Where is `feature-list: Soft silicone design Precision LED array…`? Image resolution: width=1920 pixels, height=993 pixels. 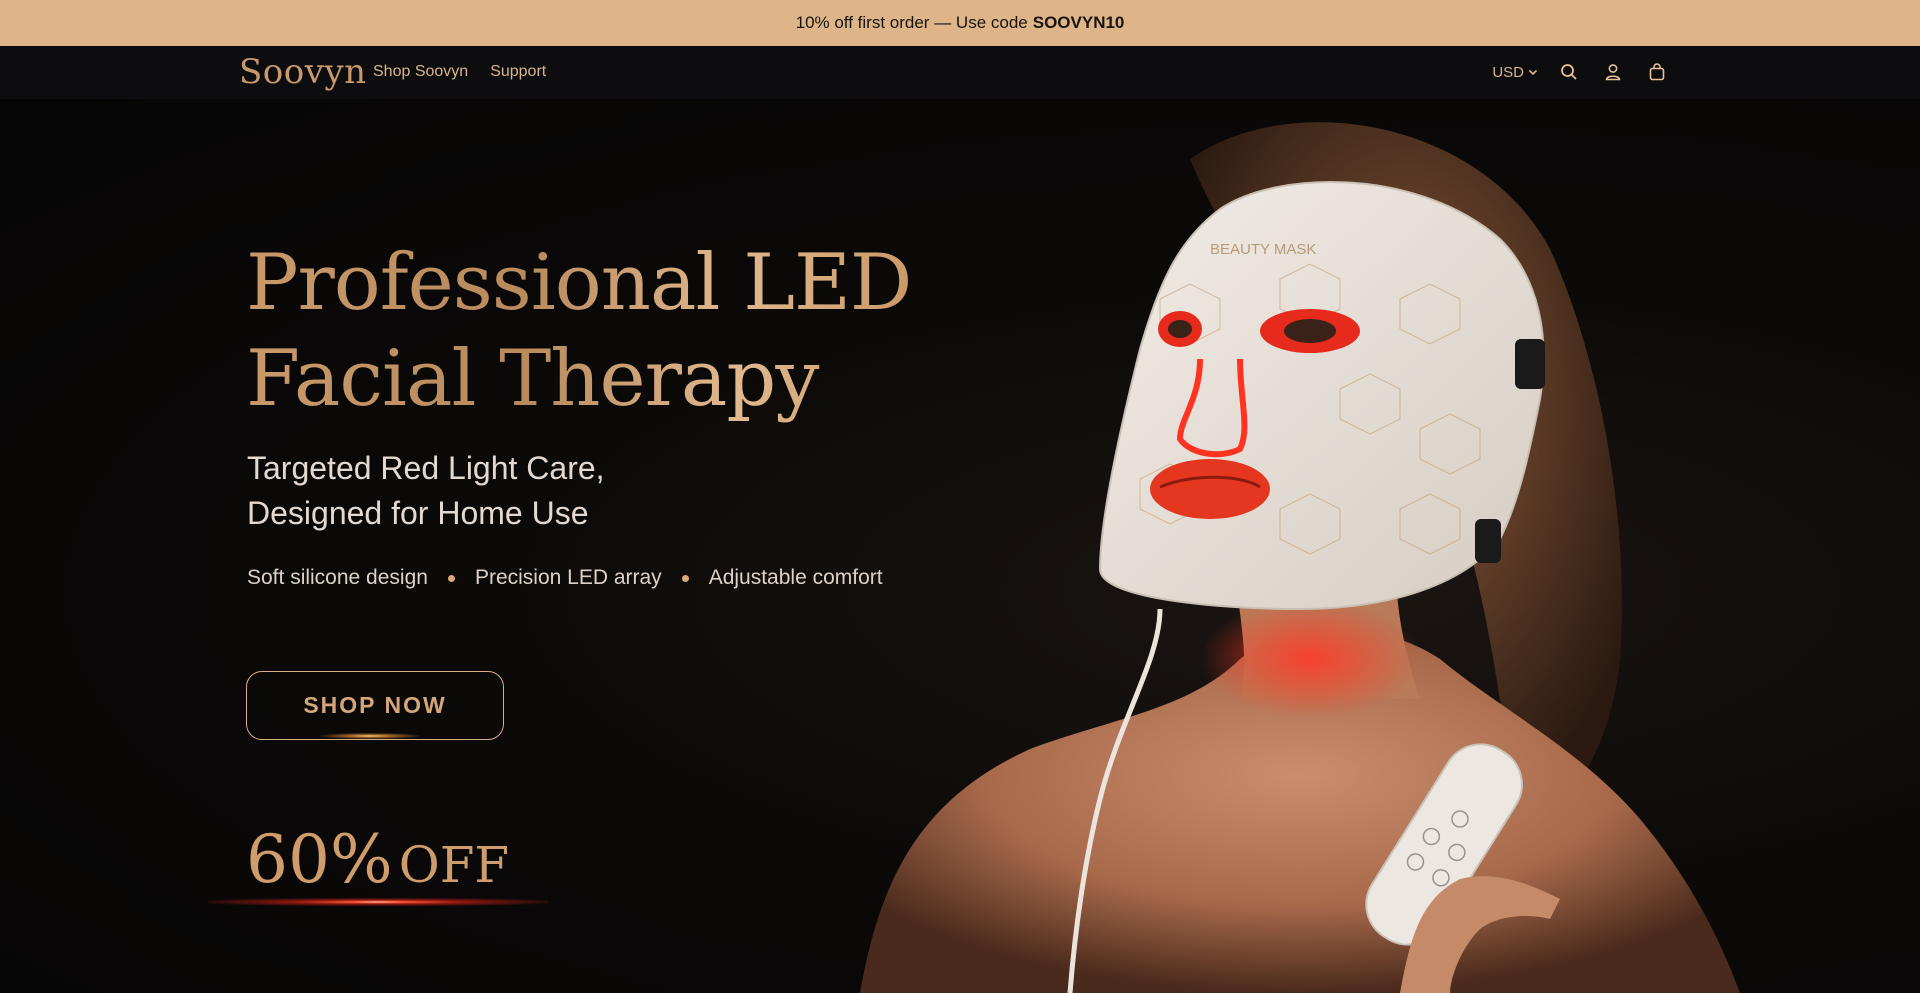 feature-list: Soft silicone design Precision LED array… is located at coordinates (565, 578).